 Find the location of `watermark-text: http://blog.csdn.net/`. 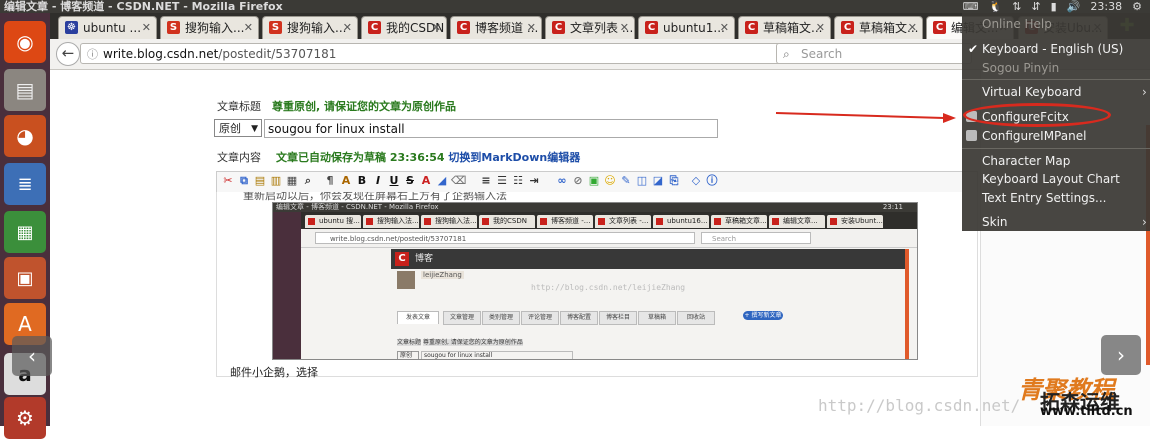

watermark-text: http://blog.csdn.net/ is located at coordinates (919, 405).